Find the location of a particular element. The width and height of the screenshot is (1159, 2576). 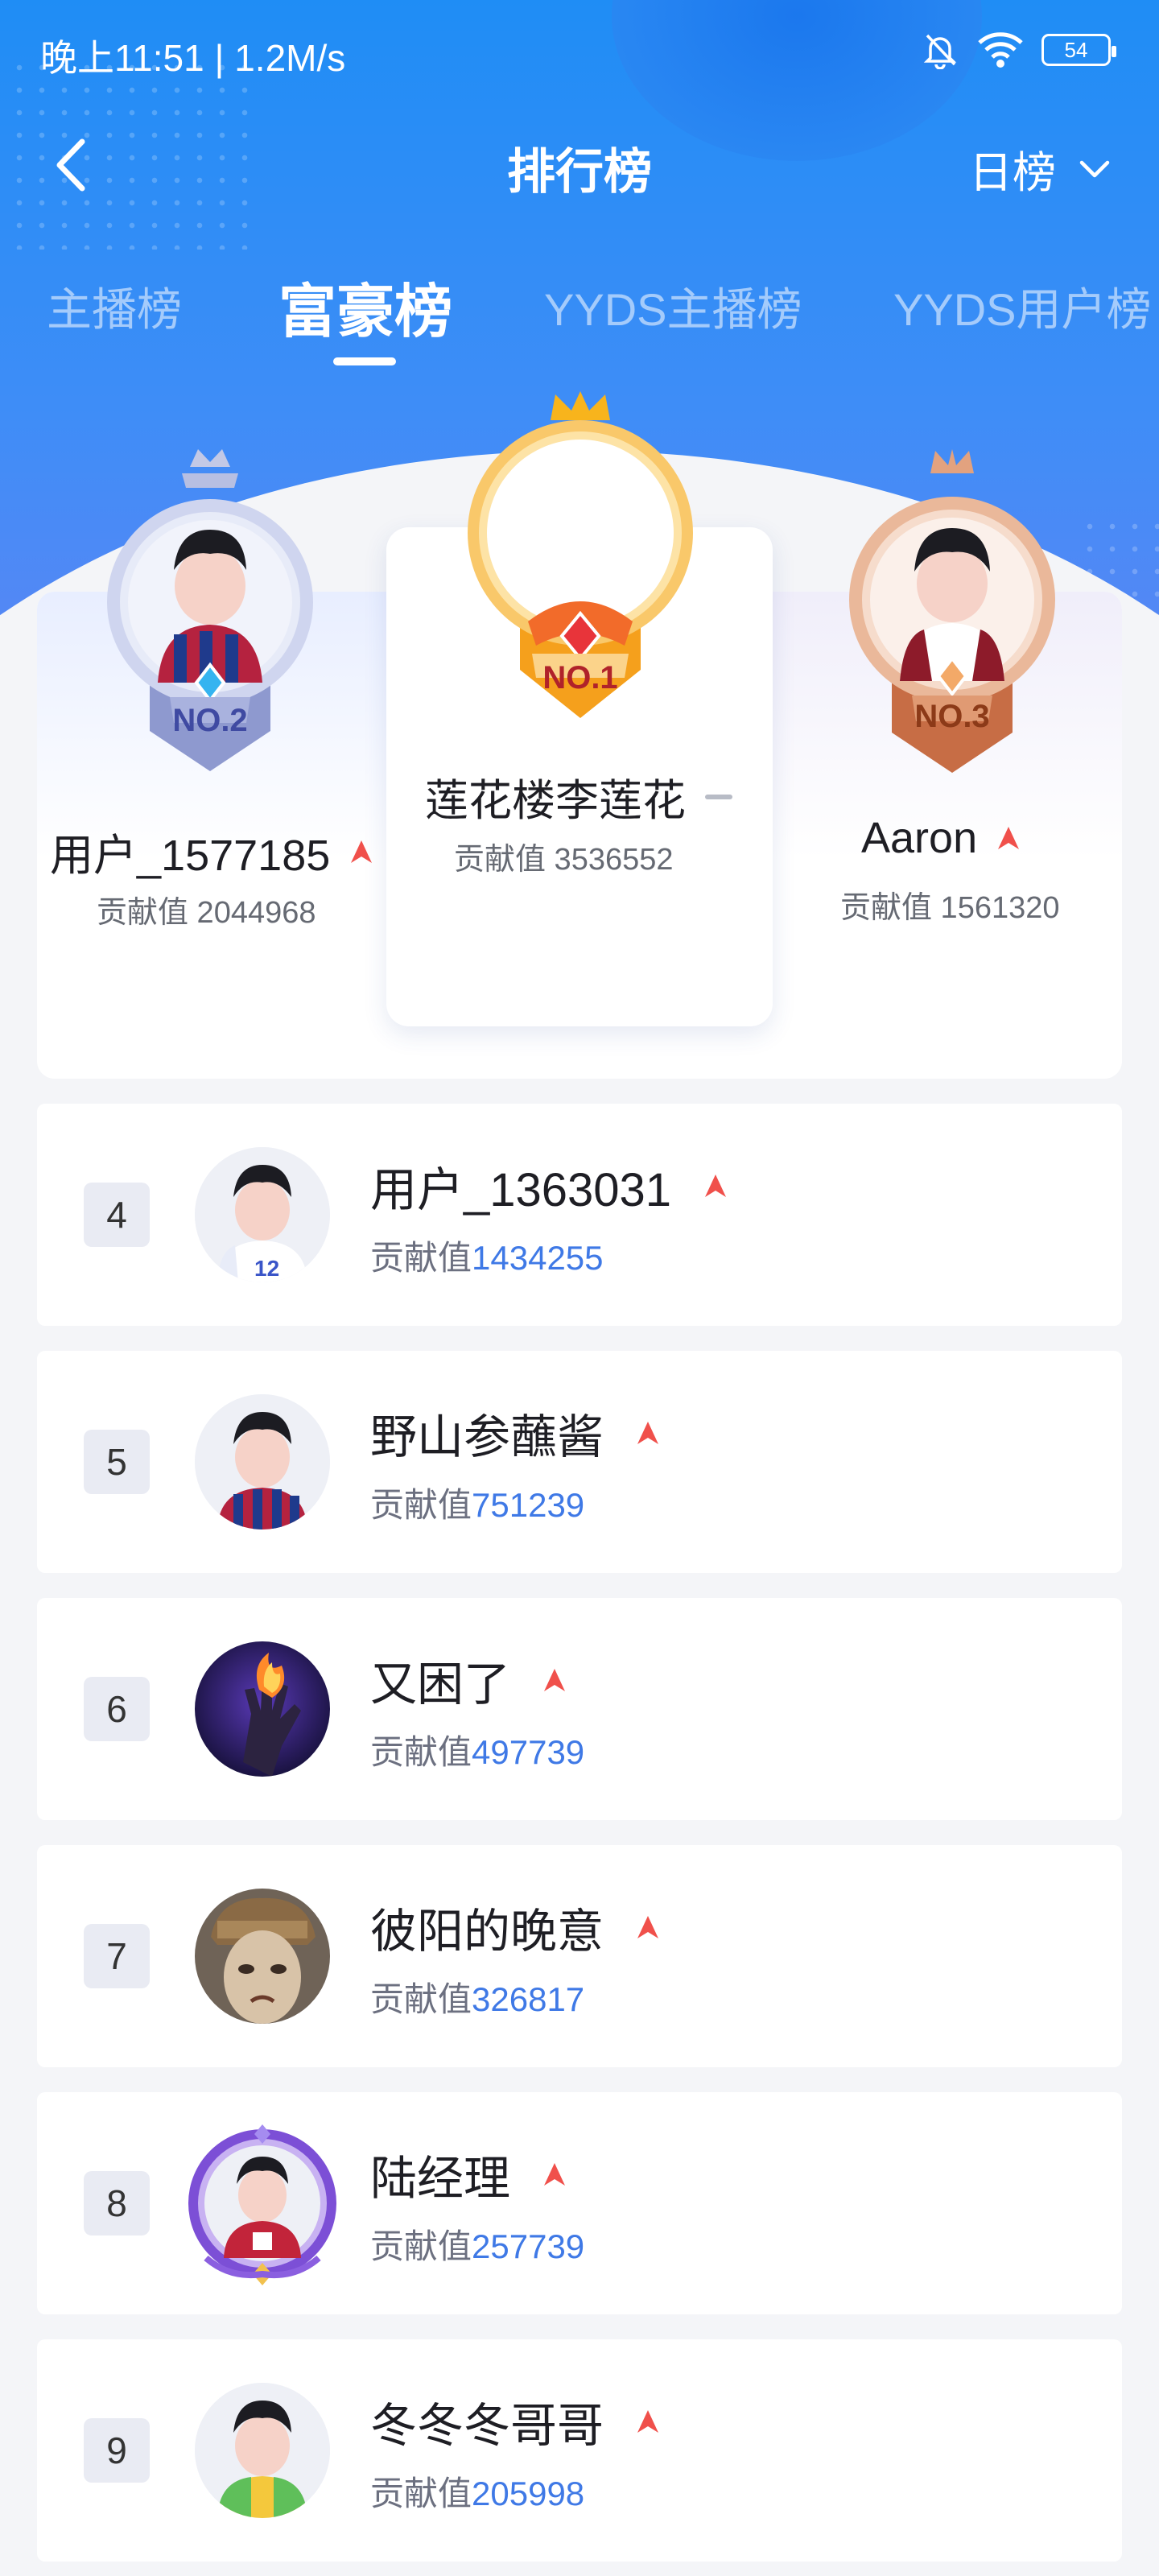

rank-1-badge: NO.1 is located at coordinates (580, 557).